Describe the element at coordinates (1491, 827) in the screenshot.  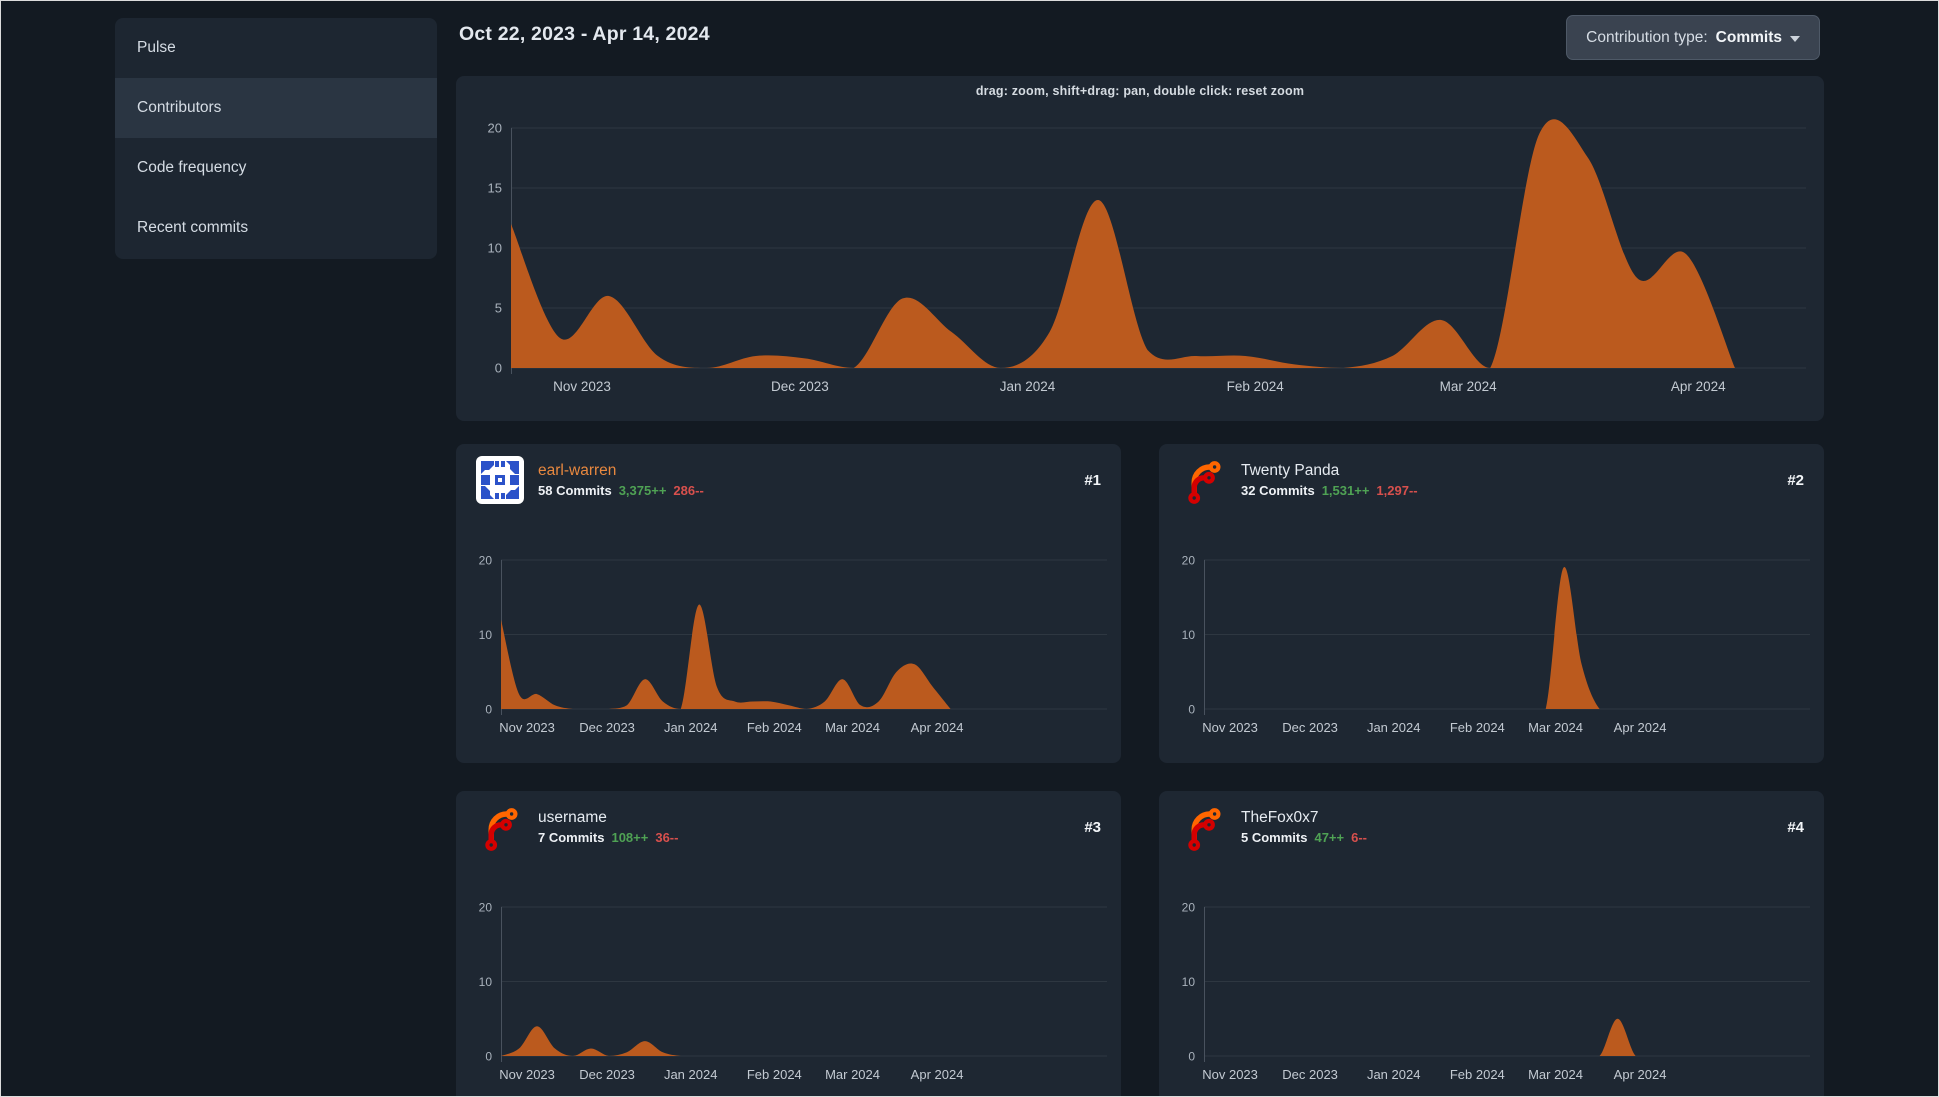
I see `contributor-card-header: TheFox0x7 5 Commits 47++ 6-- #4` at that location.